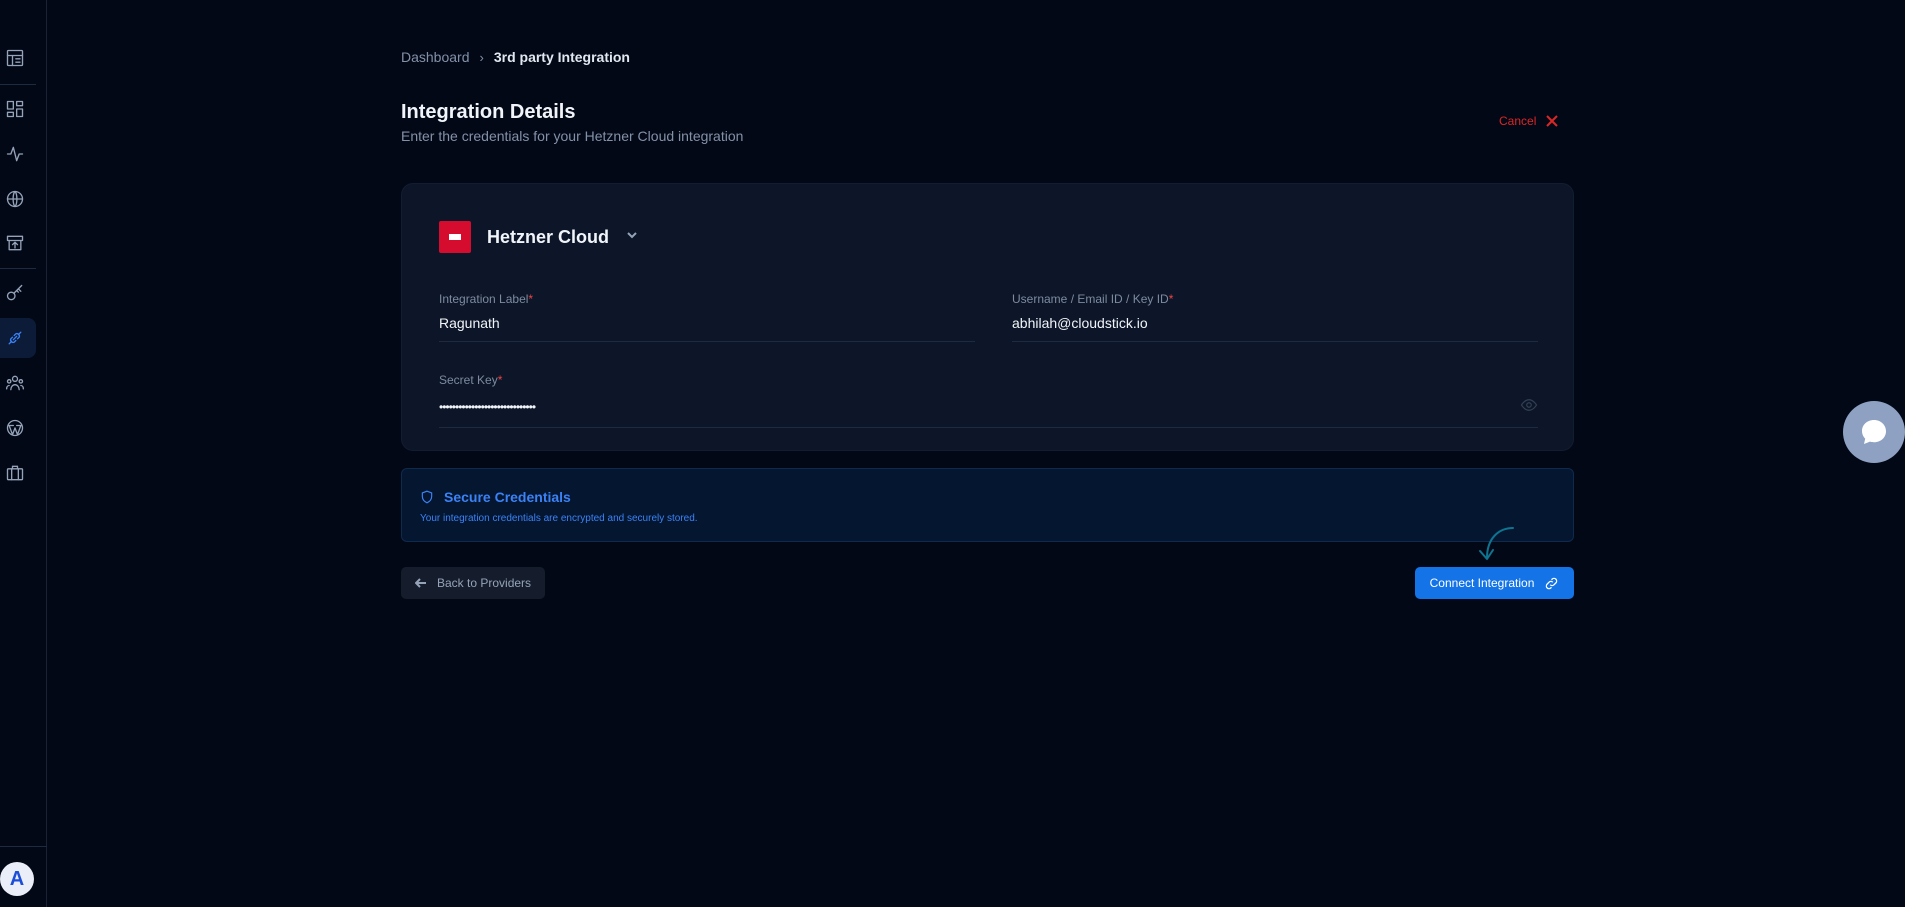 This screenshot has height=907, width=1905. What do you see at coordinates (488, 112) in the screenshot?
I see `page-title: Integration Details` at bounding box center [488, 112].